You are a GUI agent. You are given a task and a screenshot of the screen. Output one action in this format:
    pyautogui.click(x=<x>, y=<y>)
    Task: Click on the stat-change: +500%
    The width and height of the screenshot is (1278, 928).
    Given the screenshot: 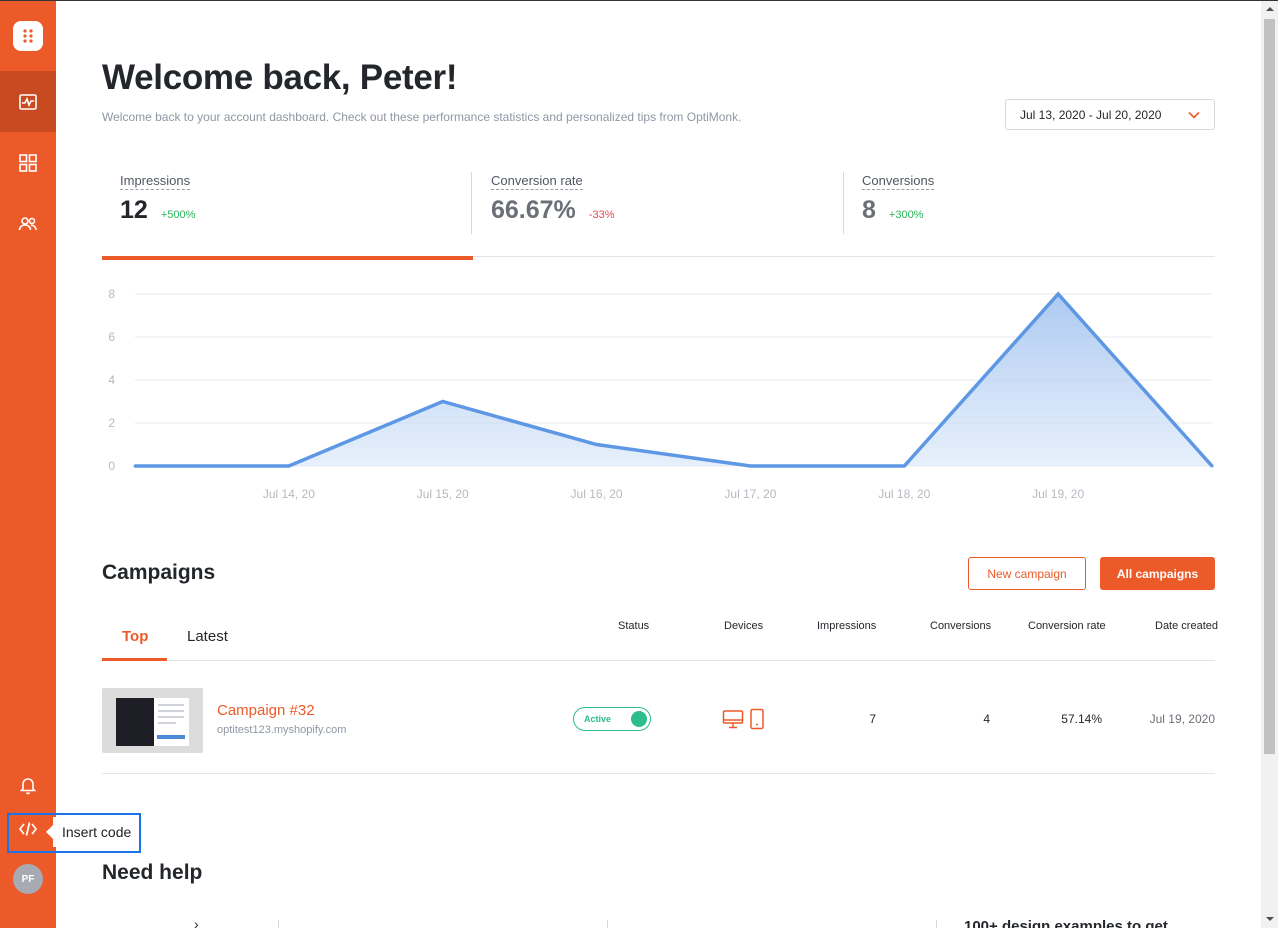 What is the action you would take?
    pyautogui.click(x=178, y=215)
    